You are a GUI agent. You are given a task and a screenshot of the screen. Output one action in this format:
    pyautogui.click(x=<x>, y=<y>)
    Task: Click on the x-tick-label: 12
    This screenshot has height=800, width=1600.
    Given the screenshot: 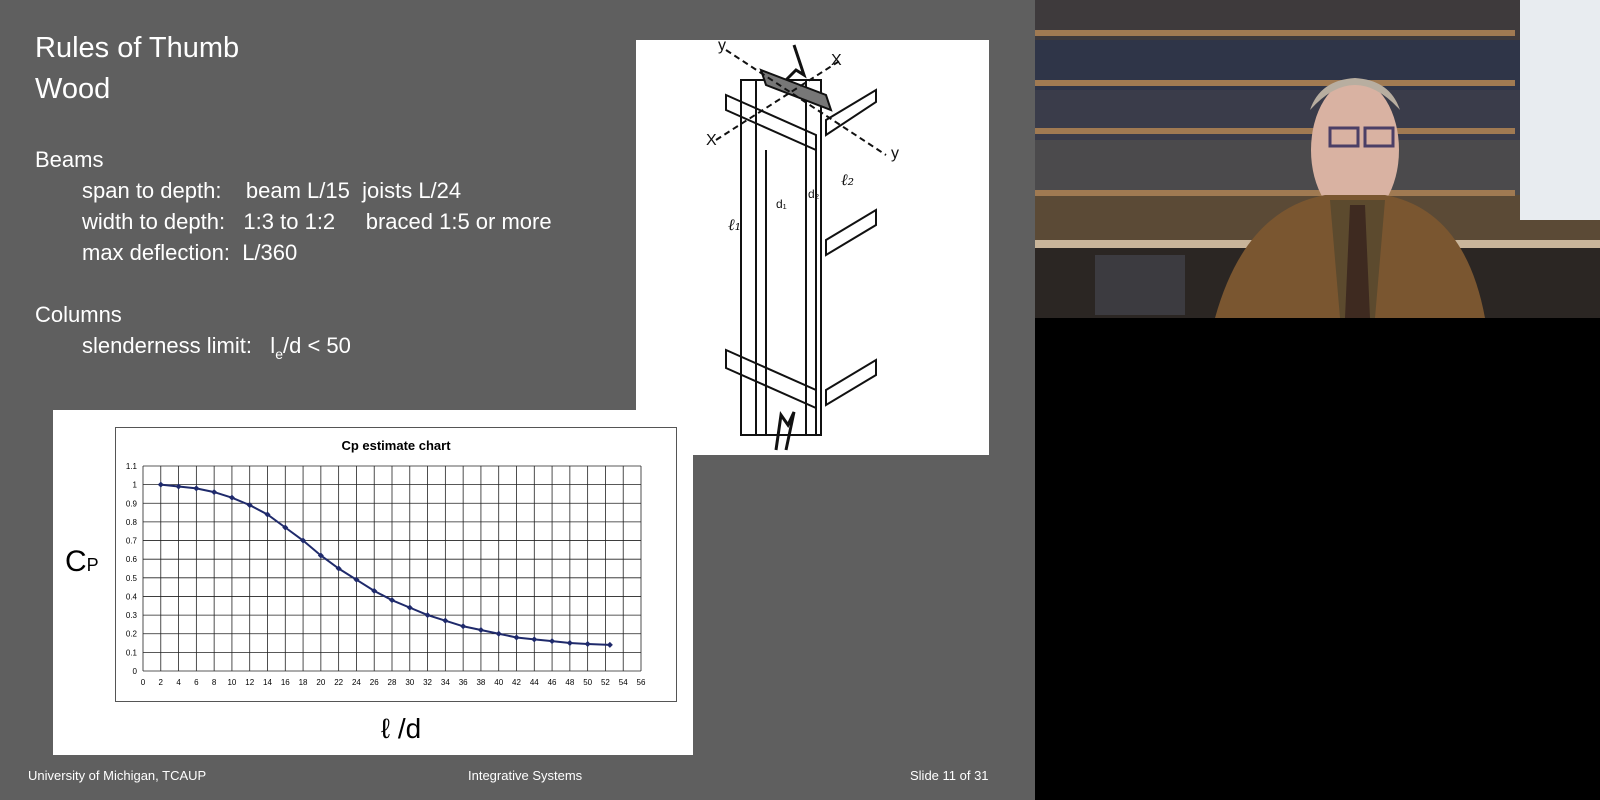 What is the action you would take?
    pyautogui.click(x=249, y=682)
    